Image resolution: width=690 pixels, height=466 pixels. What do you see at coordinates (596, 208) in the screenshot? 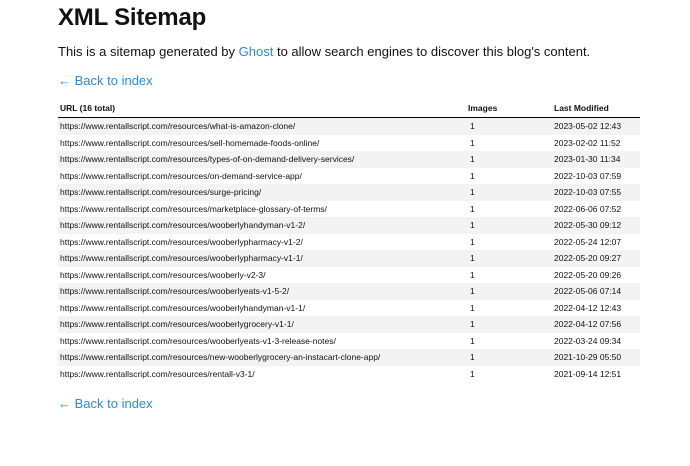
I see `last-modified-cell: 2022-06-06 07:52` at bounding box center [596, 208].